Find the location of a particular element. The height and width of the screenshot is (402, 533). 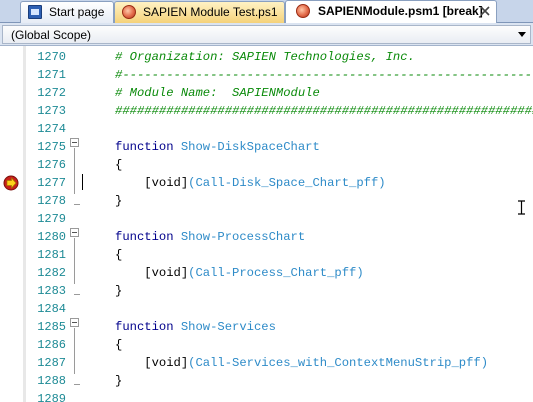

code-line: 1277 [void](Call-Disk_Space_Chart_pff) is located at coordinates (266, 183).